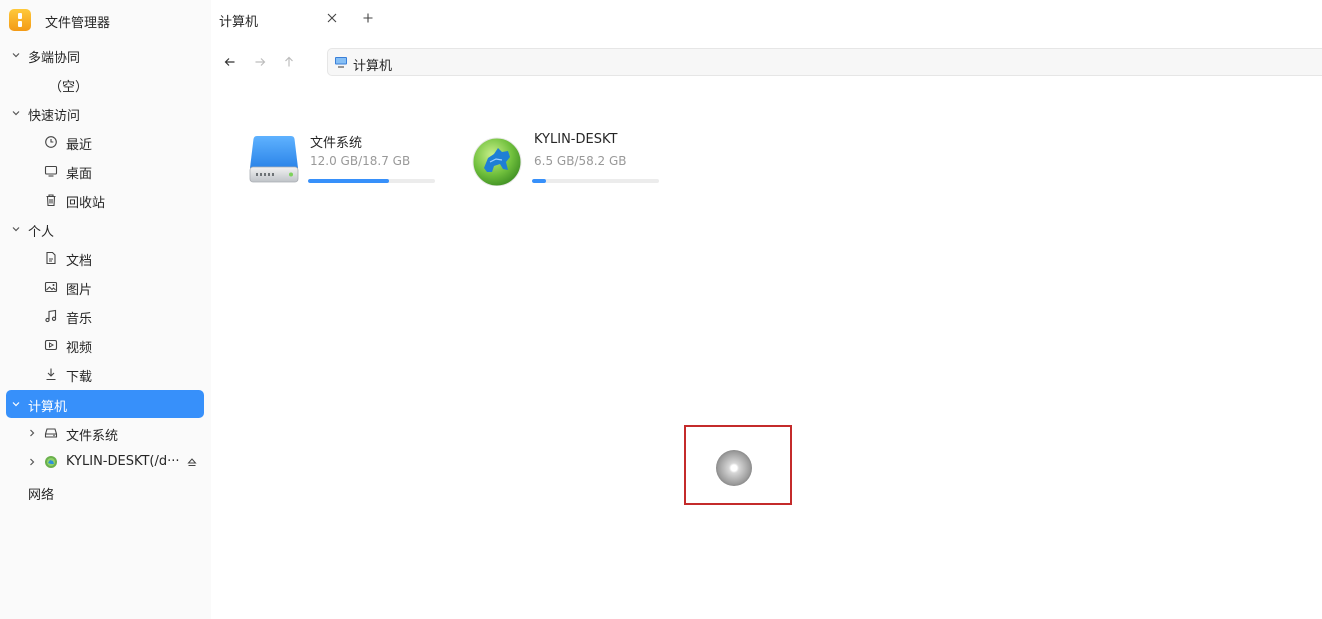  What do you see at coordinates (79, 290) in the screenshot?
I see `sidebar-item-label: 图片` at bounding box center [79, 290].